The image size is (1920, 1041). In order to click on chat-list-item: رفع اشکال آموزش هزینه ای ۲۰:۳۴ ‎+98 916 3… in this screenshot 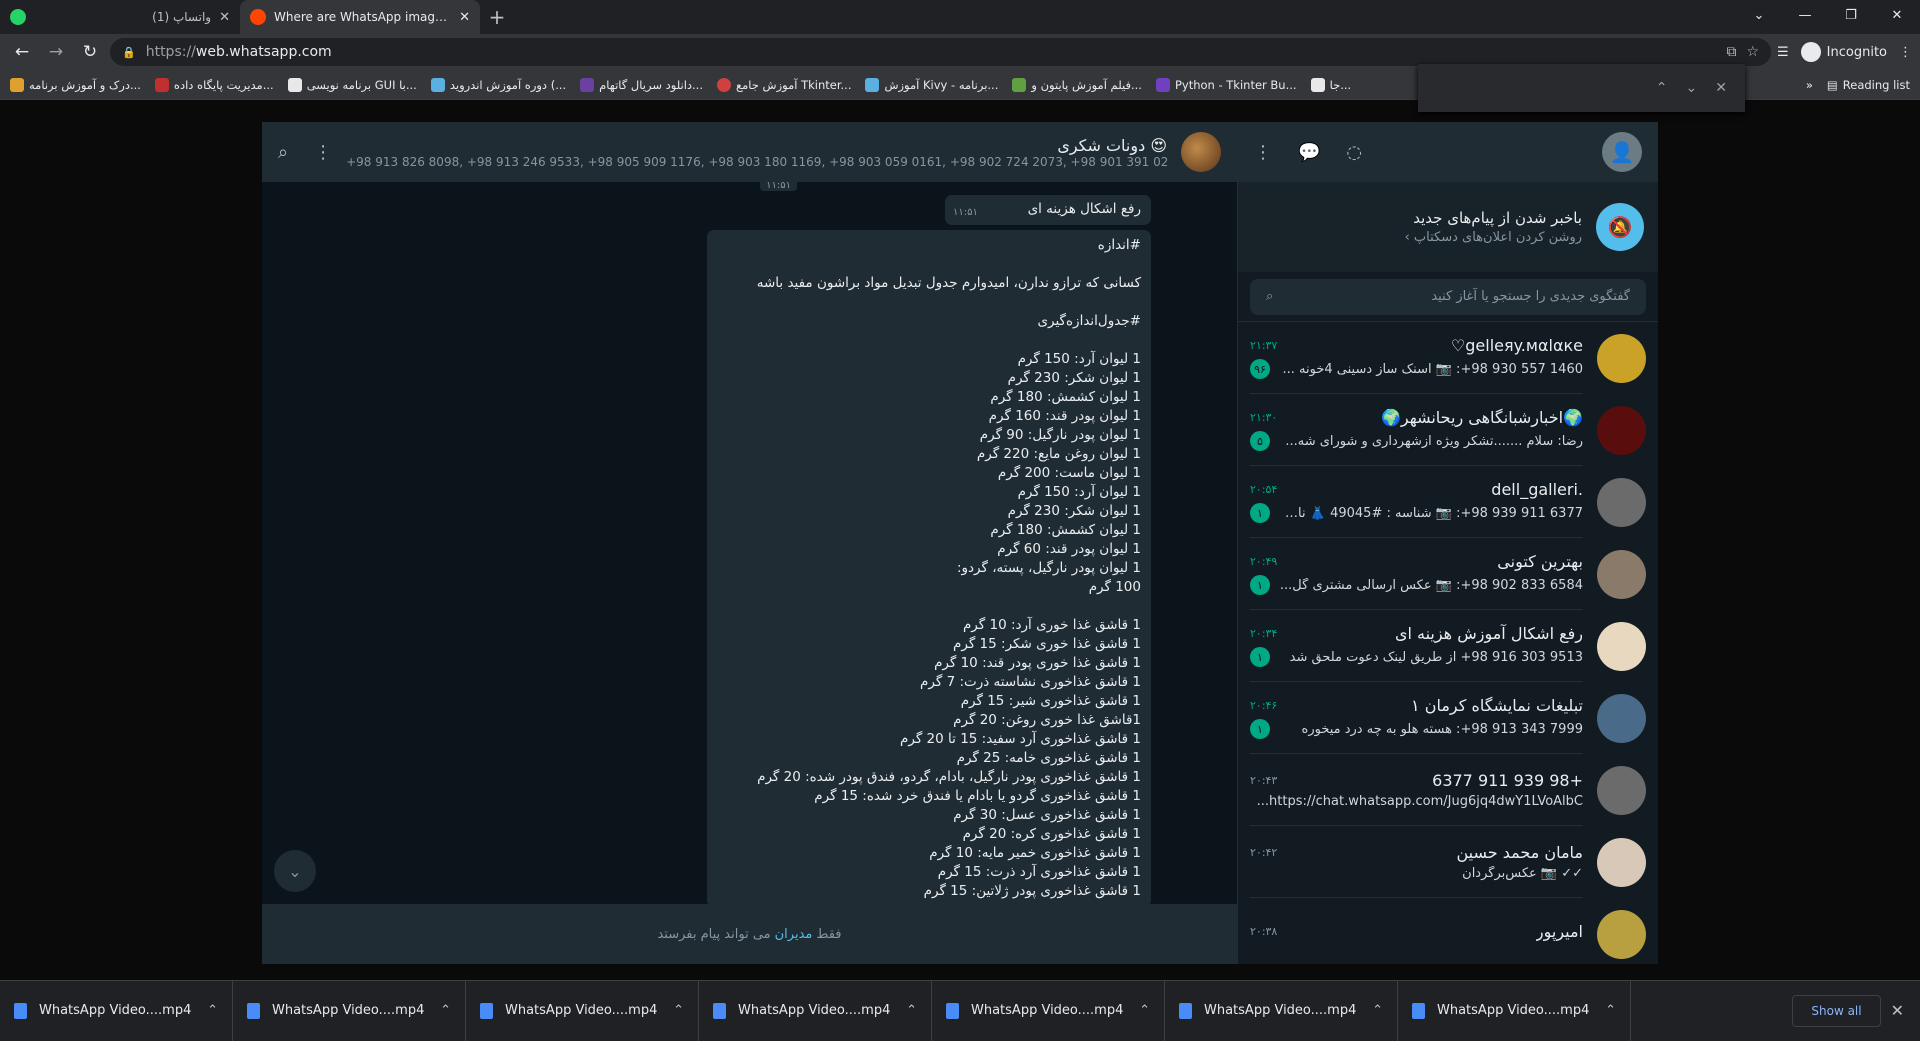, I will do `click(1448, 646)`.